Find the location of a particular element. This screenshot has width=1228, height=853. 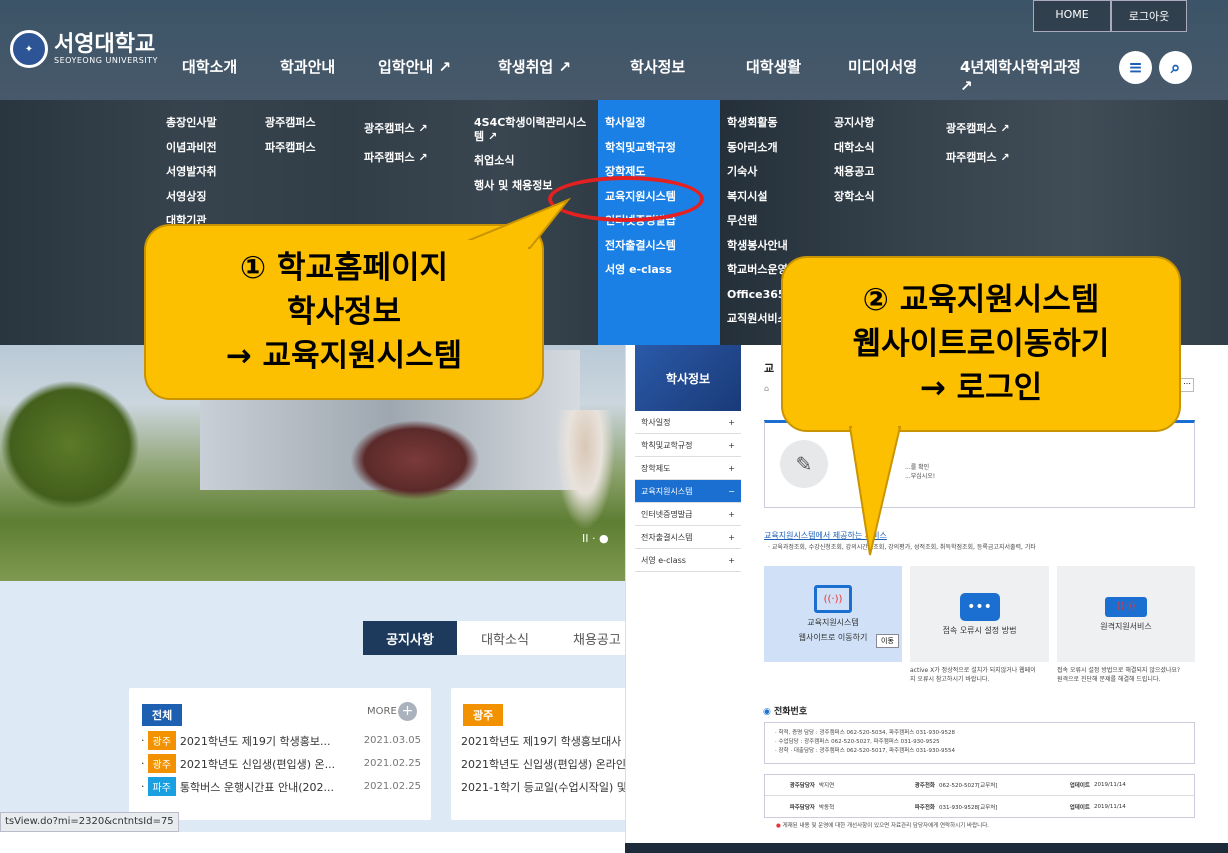

callout2-line3: → 로그인 is located at coordinates (981, 388).